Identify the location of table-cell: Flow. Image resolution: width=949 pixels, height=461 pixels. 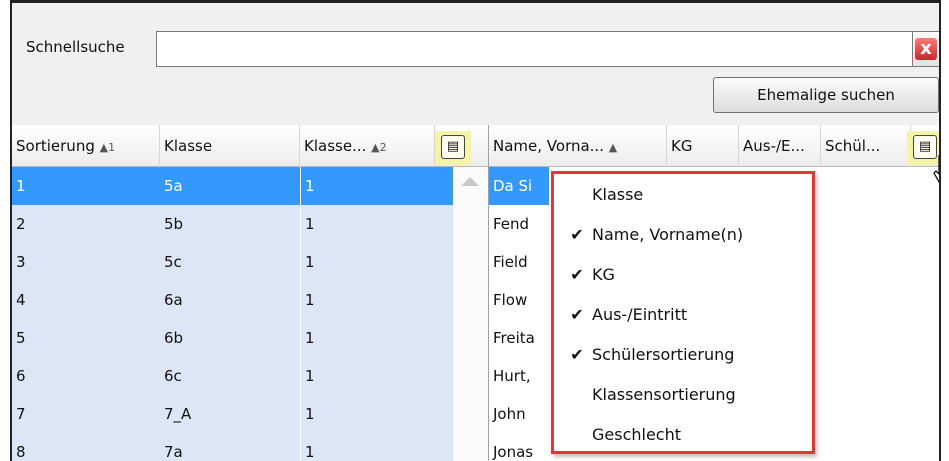
(510, 300).